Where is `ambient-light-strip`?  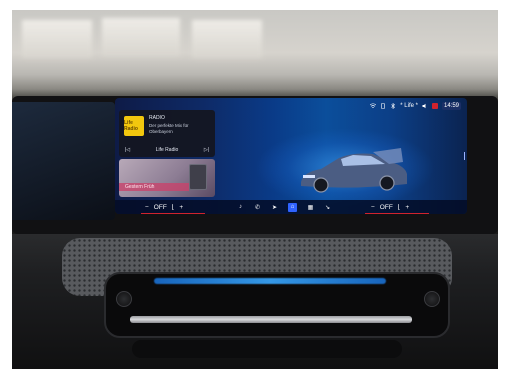 ambient-light-strip is located at coordinates (270, 281).